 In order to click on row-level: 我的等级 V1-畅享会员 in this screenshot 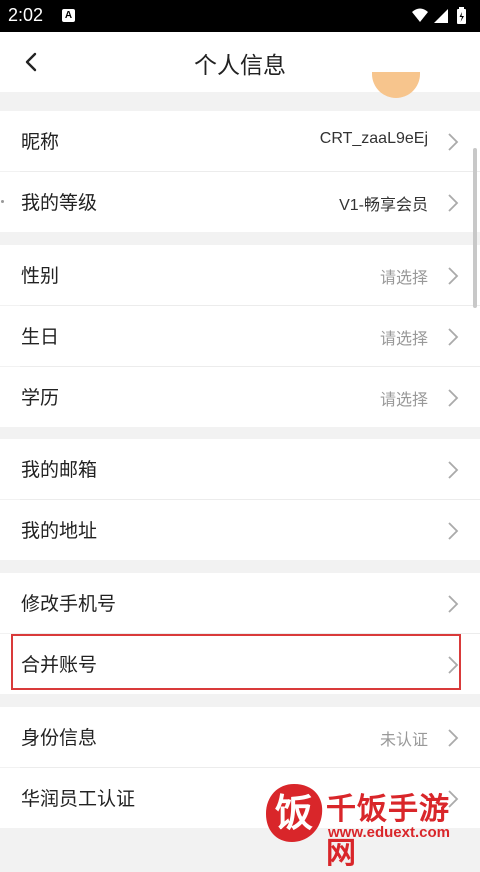, I will do `click(240, 202)`.